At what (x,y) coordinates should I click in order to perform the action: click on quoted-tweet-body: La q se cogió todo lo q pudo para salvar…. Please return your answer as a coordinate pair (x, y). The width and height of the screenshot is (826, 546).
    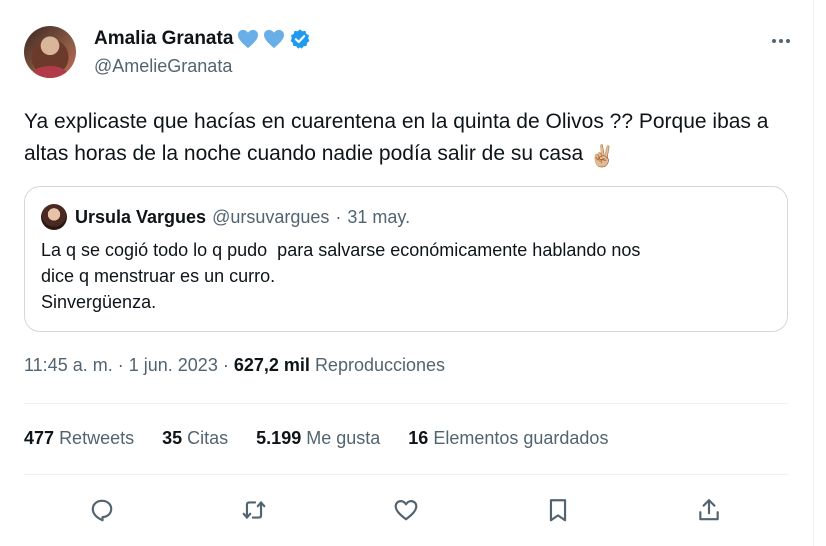
    Looking at the image, I should click on (406, 276).